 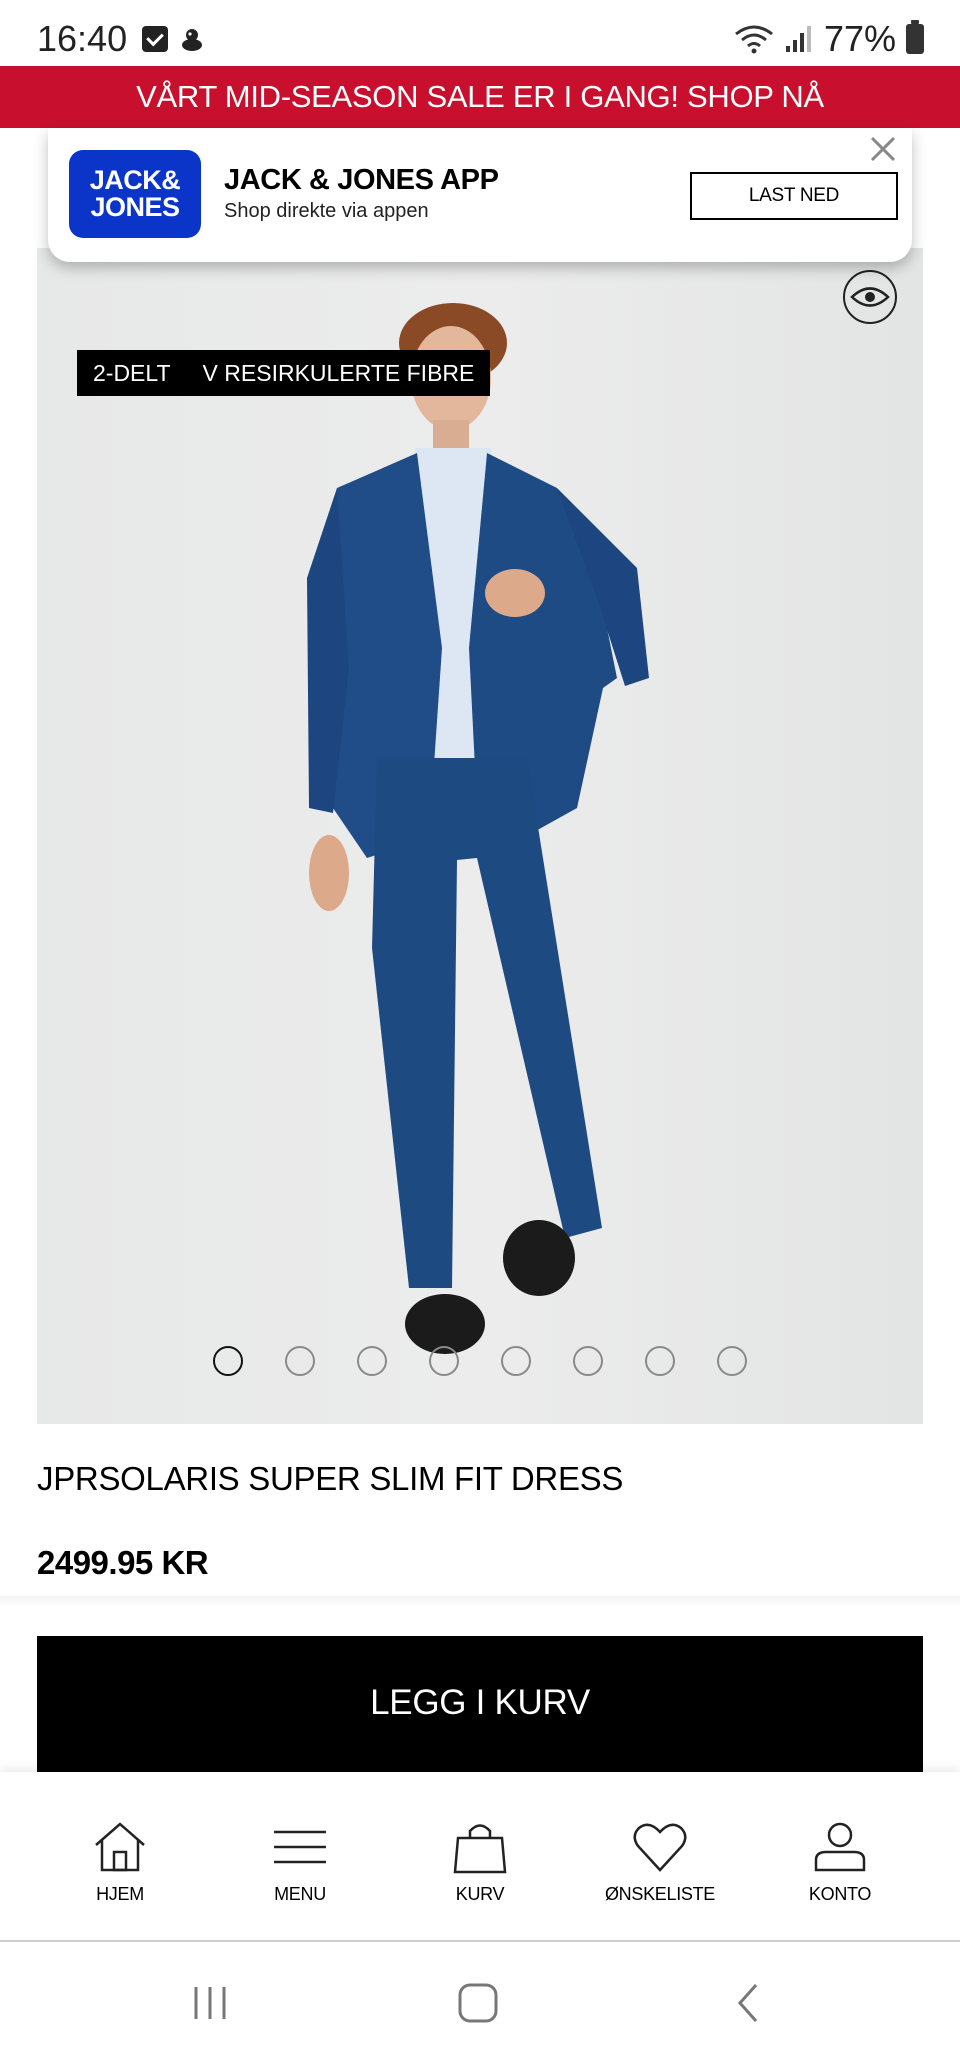 What do you see at coordinates (480, 97) in the screenshot?
I see `promo-banner: VÅRT MID-SEASON SALE ER I GANG! SHOP NÅ` at bounding box center [480, 97].